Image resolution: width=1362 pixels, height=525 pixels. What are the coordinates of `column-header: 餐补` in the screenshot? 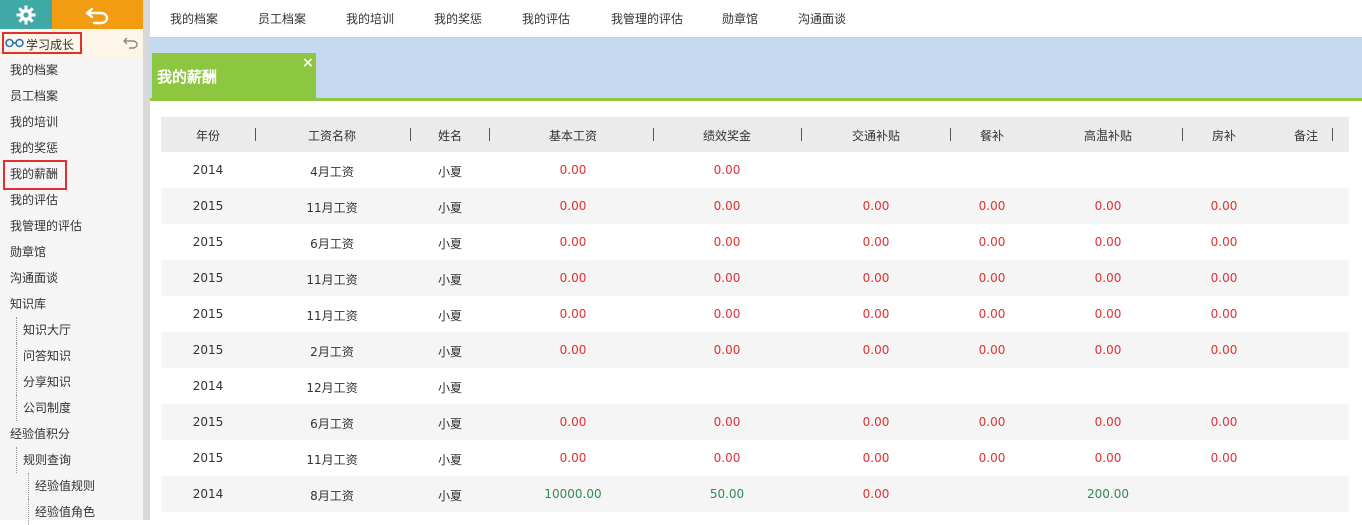 It's located at (992, 135).